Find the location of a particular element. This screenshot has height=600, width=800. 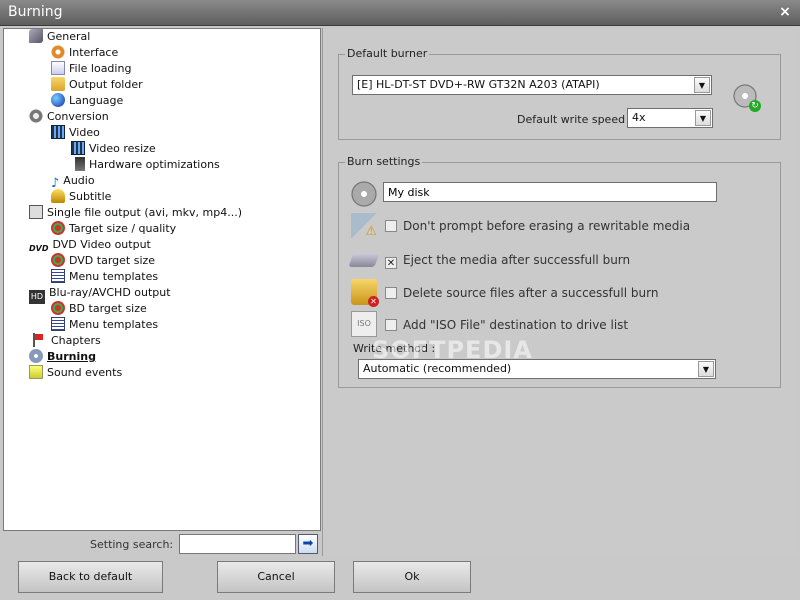

checkbox: ✕ is located at coordinates (391, 263).